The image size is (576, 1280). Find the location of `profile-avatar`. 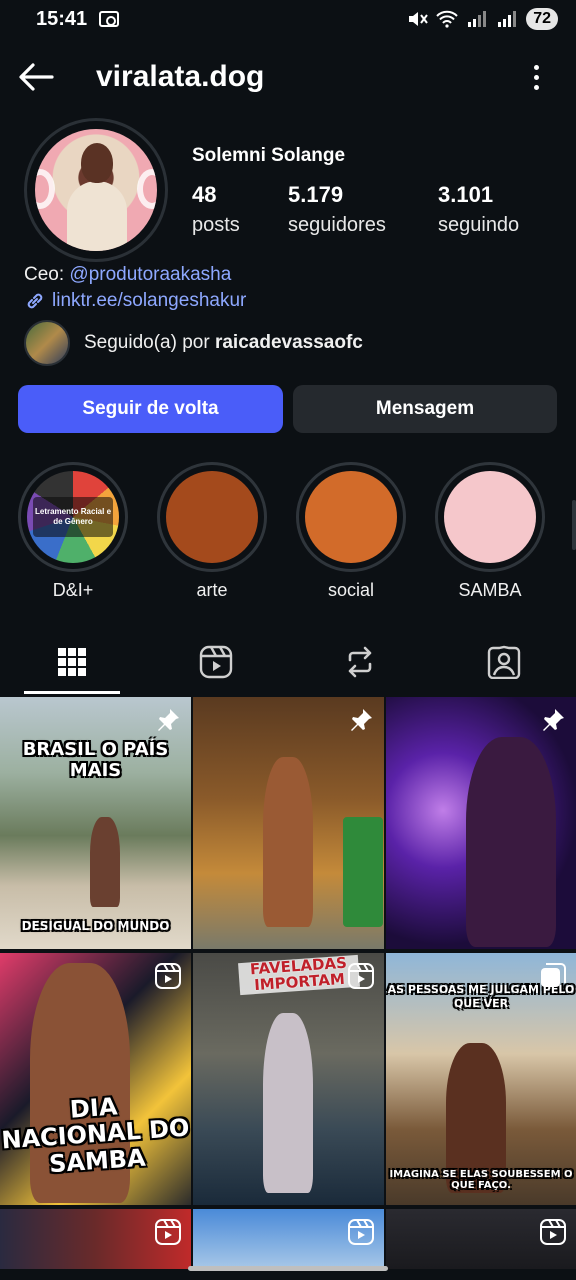

profile-avatar is located at coordinates (96, 190).